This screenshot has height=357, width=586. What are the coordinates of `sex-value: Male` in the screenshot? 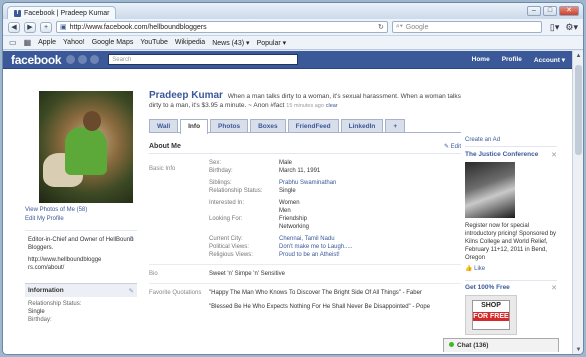 It's located at (286, 163).